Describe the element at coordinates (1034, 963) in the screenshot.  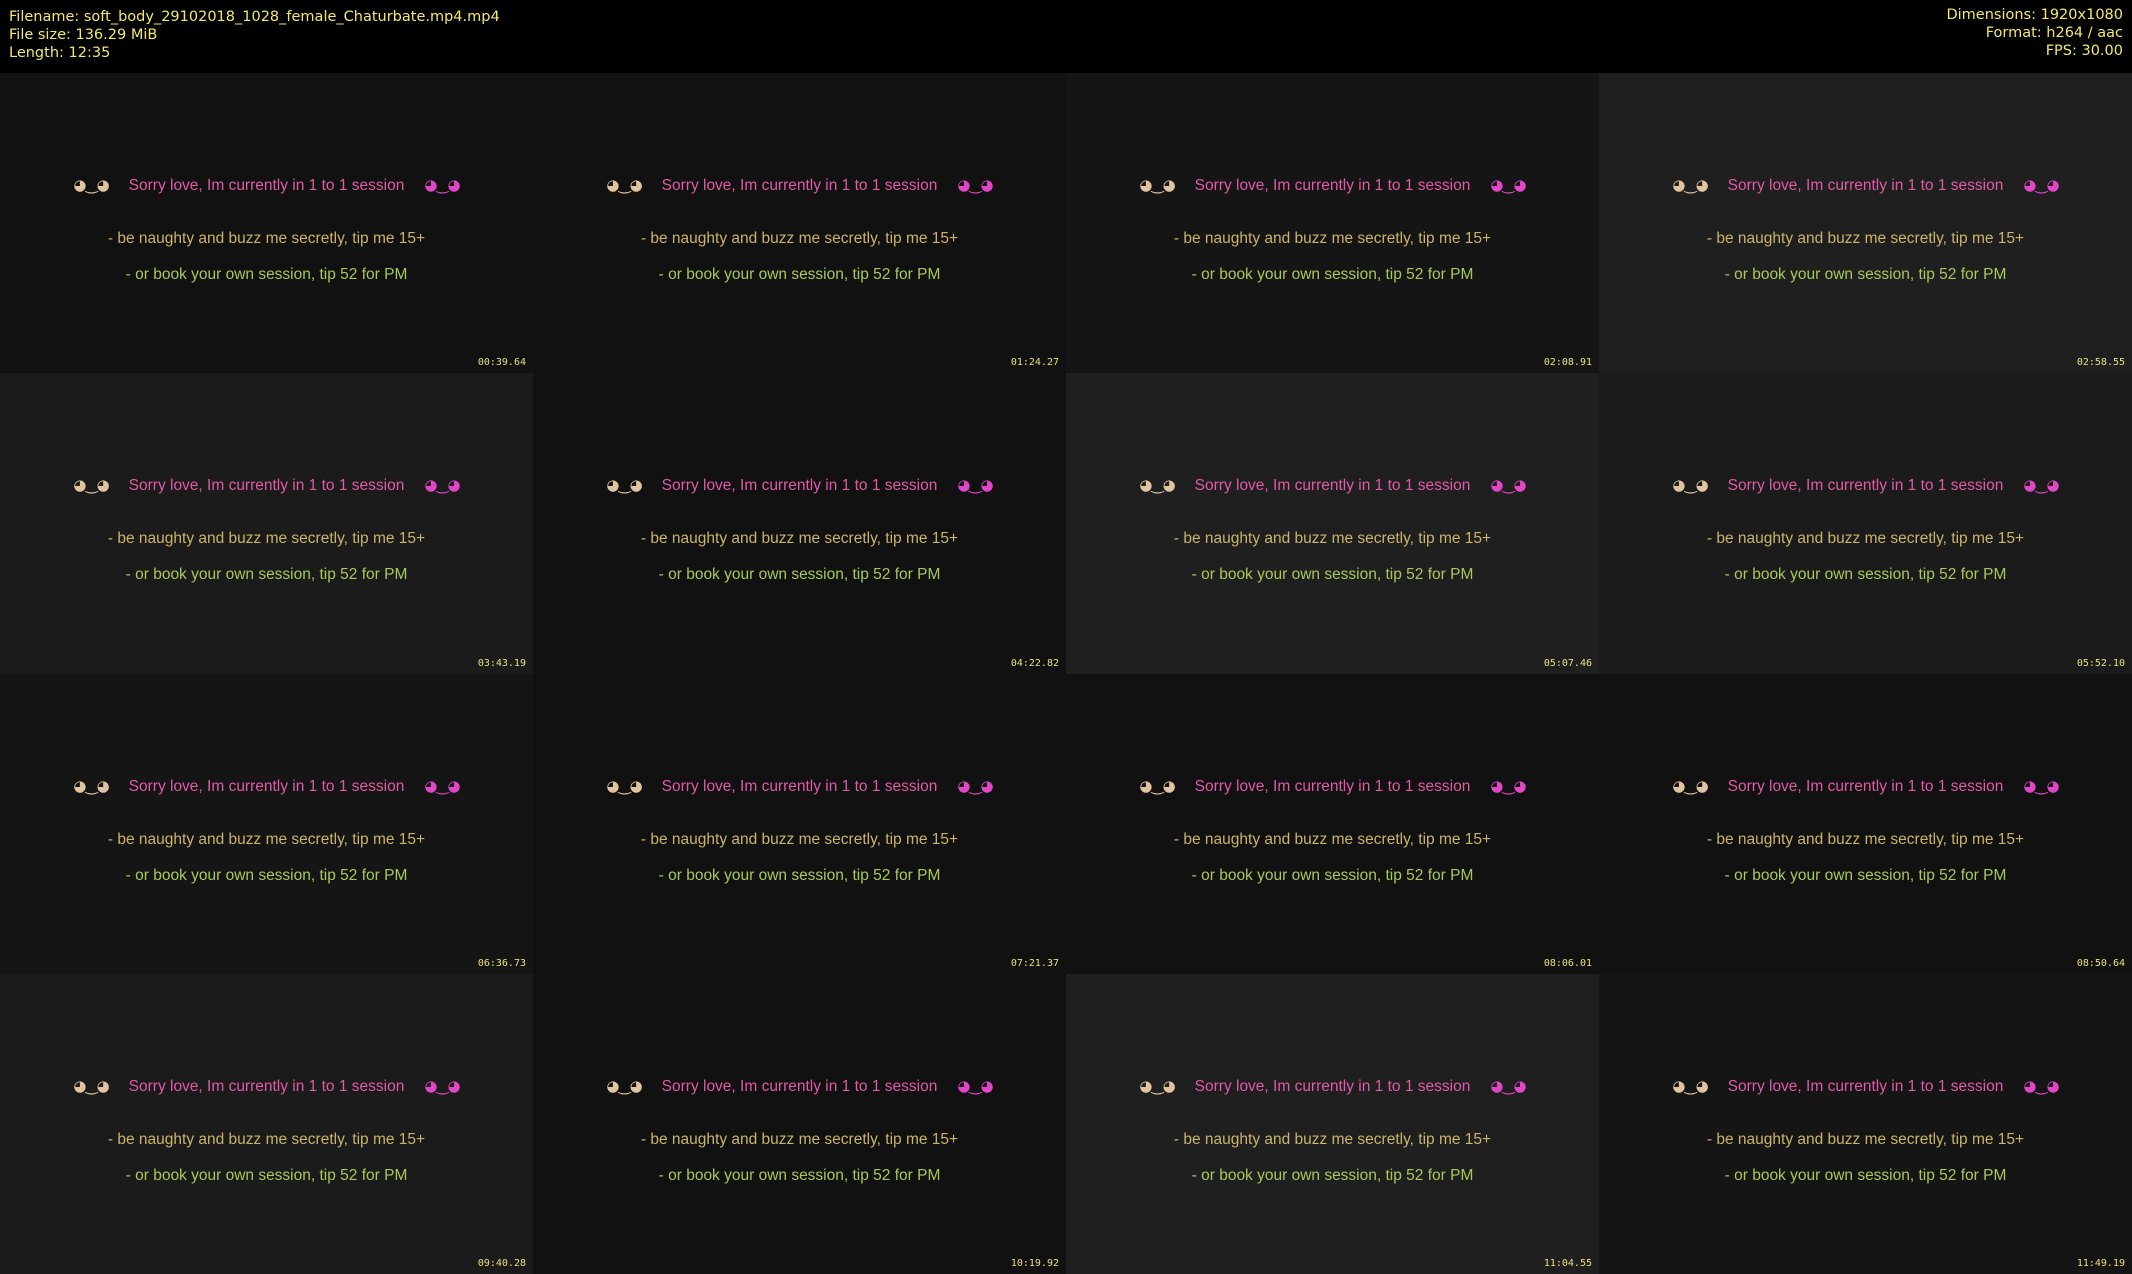
I see `frame-timestamp: 07:21.37` at that location.